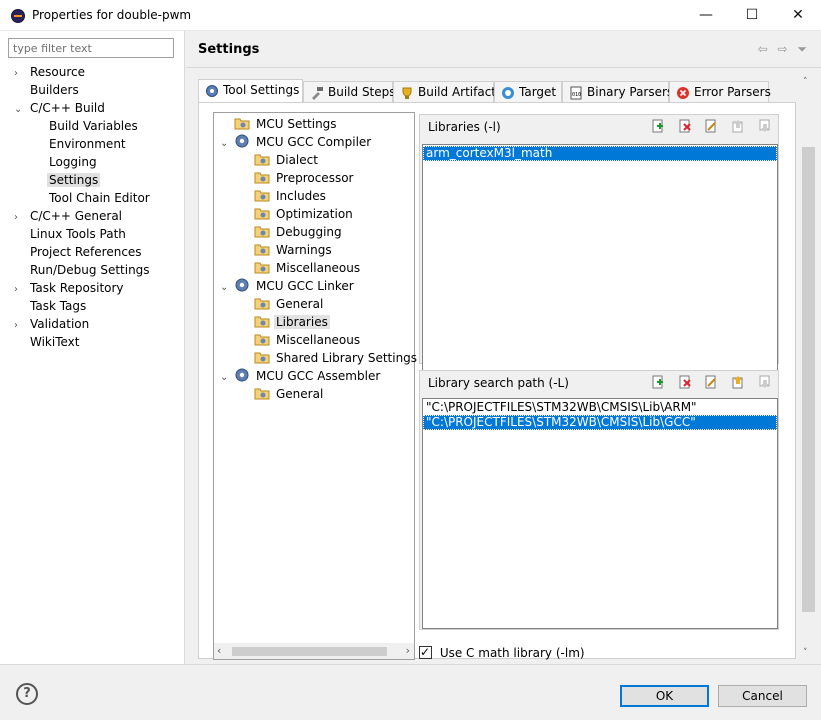 The height and width of the screenshot is (720, 821). Describe the element at coordinates (219, 650) in the screenshot. I see `scroll-left-icon: ‹` at that location.